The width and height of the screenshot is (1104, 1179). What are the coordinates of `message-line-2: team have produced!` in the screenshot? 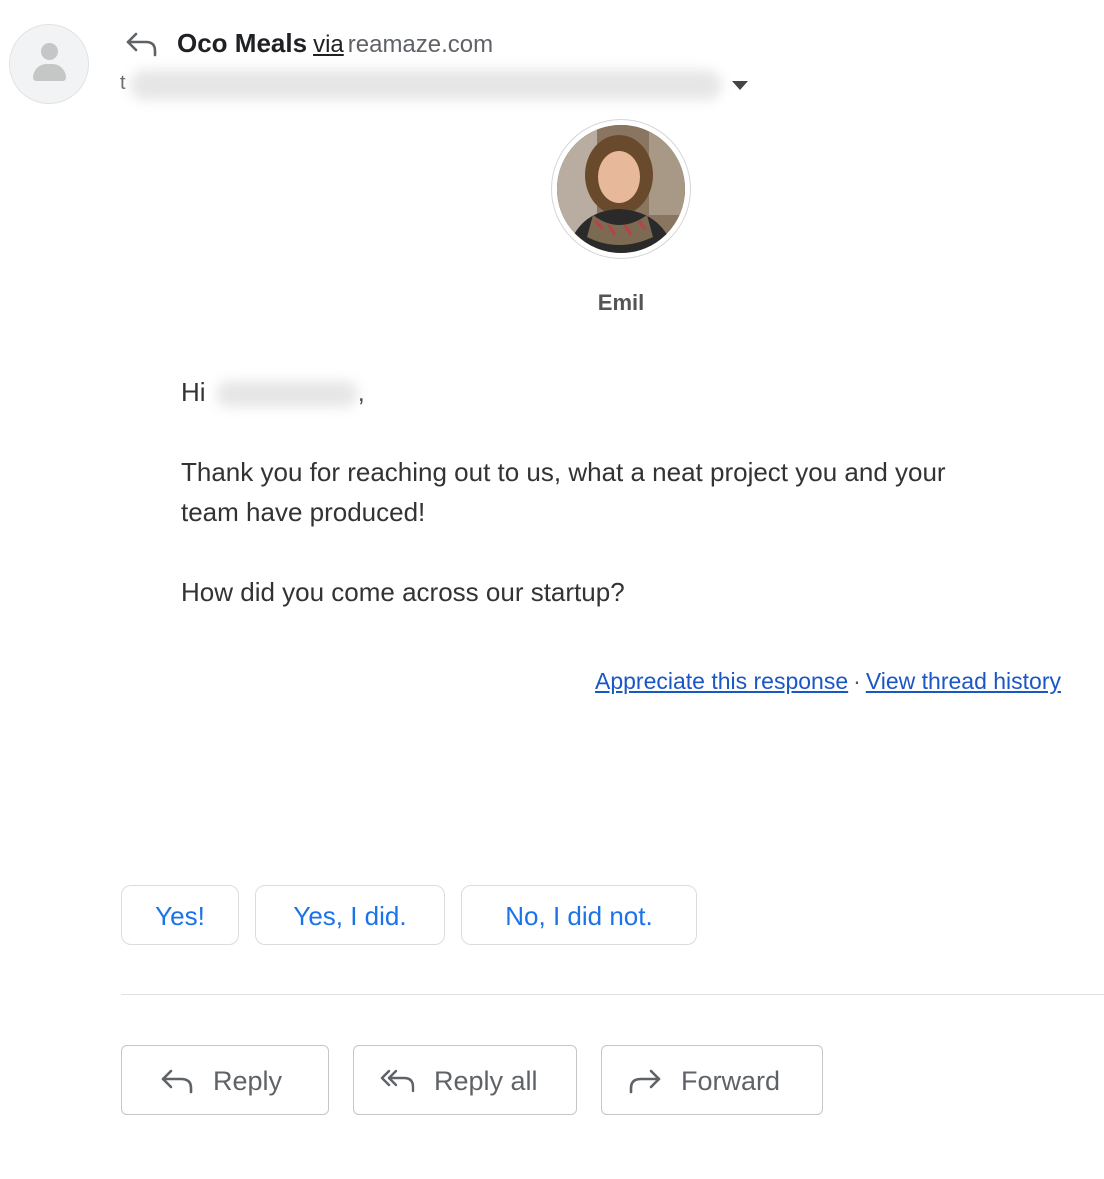 It's located at (303, 512).